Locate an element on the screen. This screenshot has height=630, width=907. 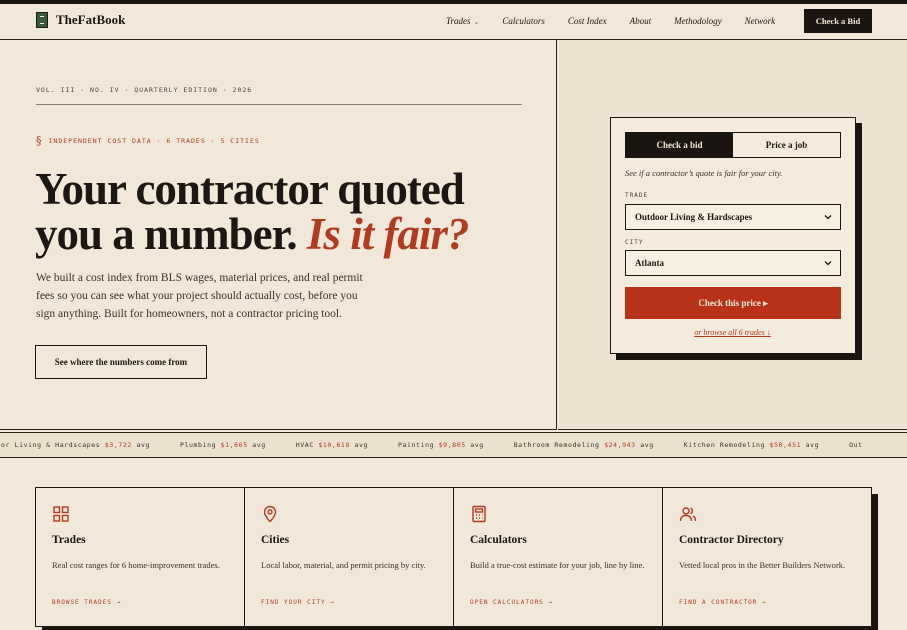
nav-link-trades: Trades ⌄ is located at coordinates (462, 21).